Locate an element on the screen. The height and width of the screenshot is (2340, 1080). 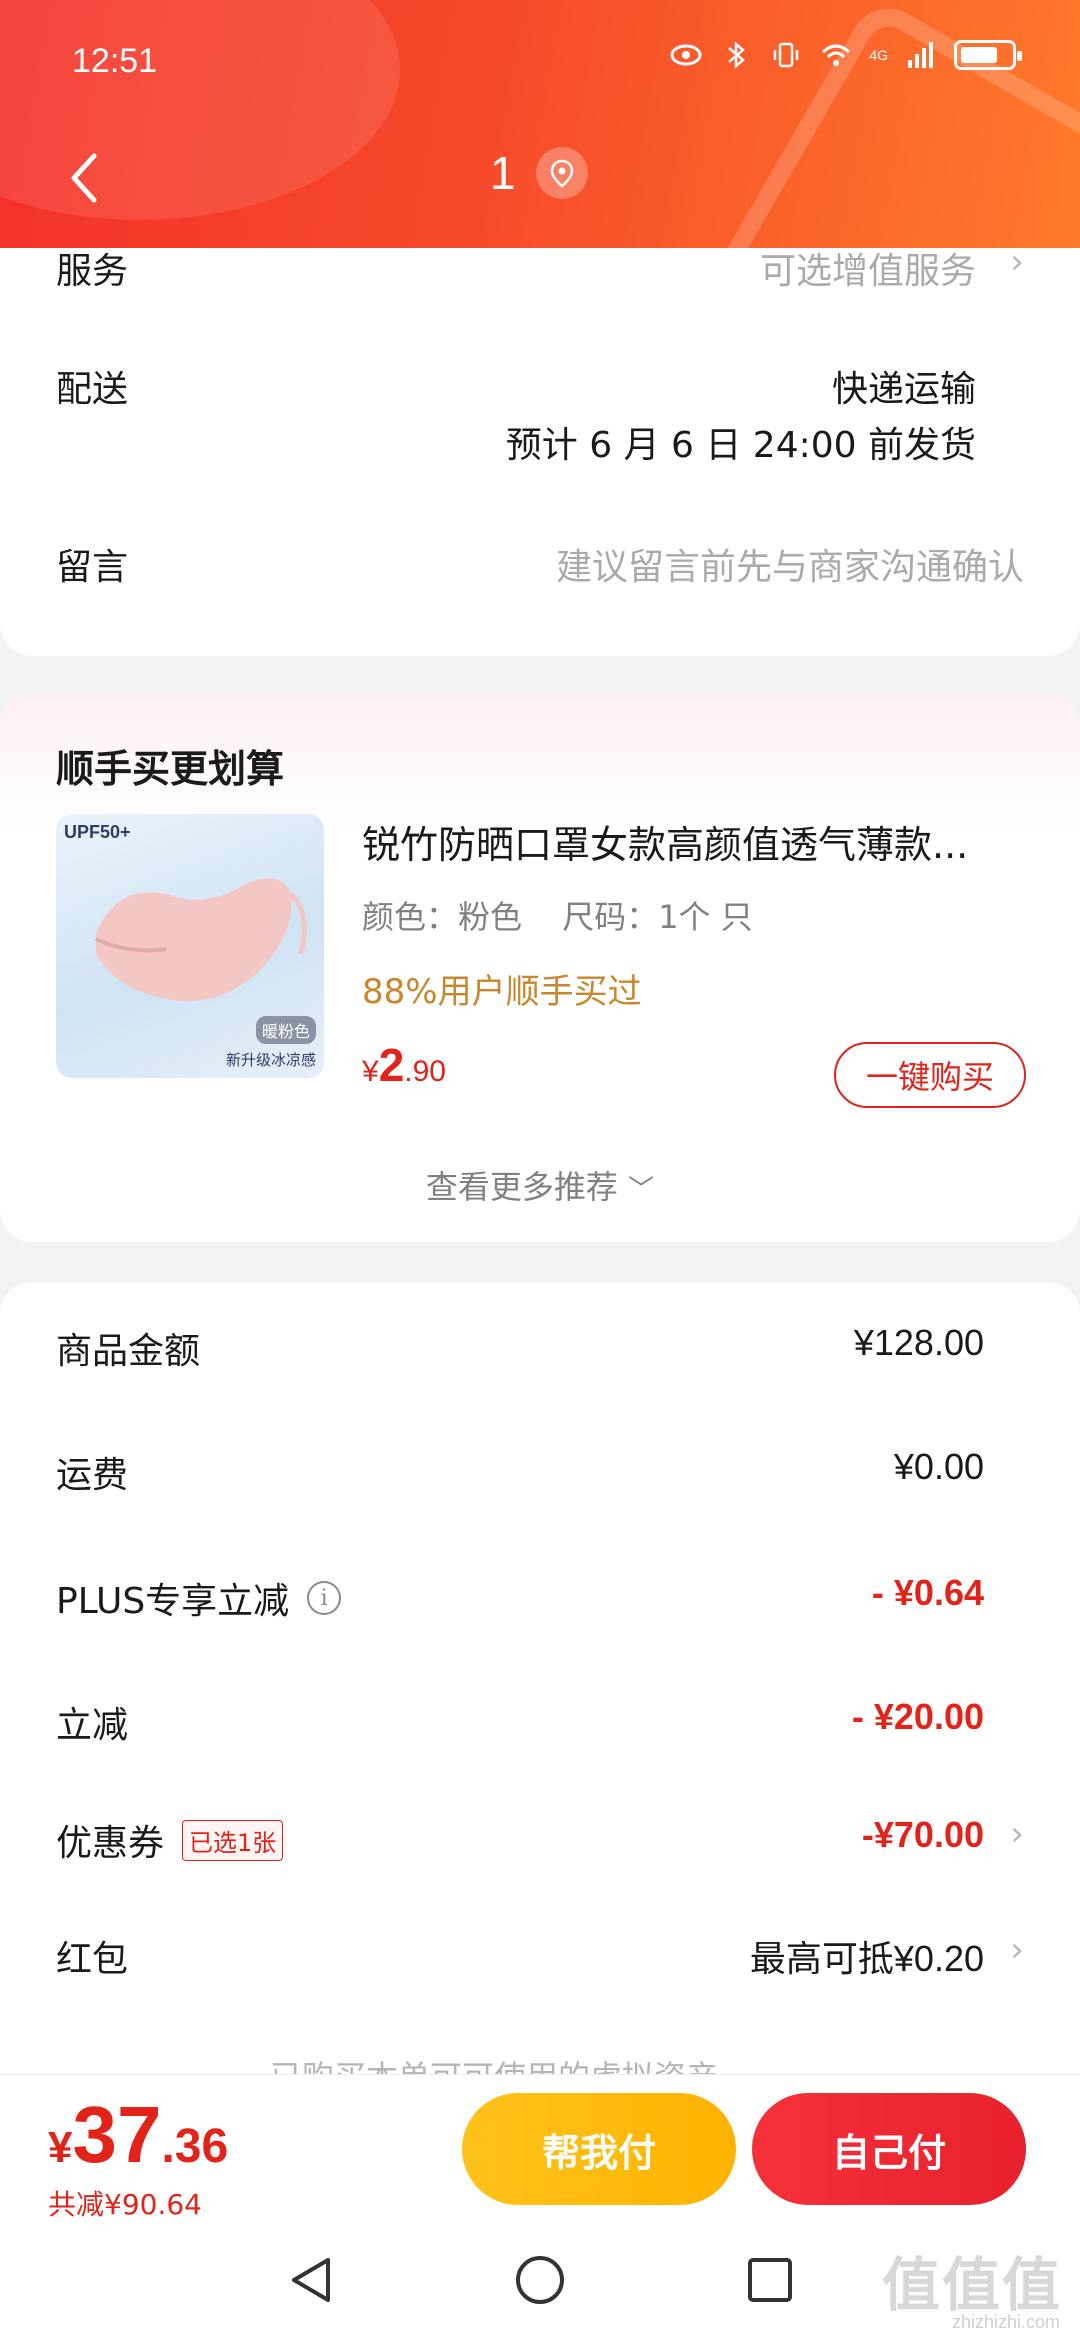
more-recommend-link: 查看更多推荐 ﹀ is located at coordinates (540, 1185).